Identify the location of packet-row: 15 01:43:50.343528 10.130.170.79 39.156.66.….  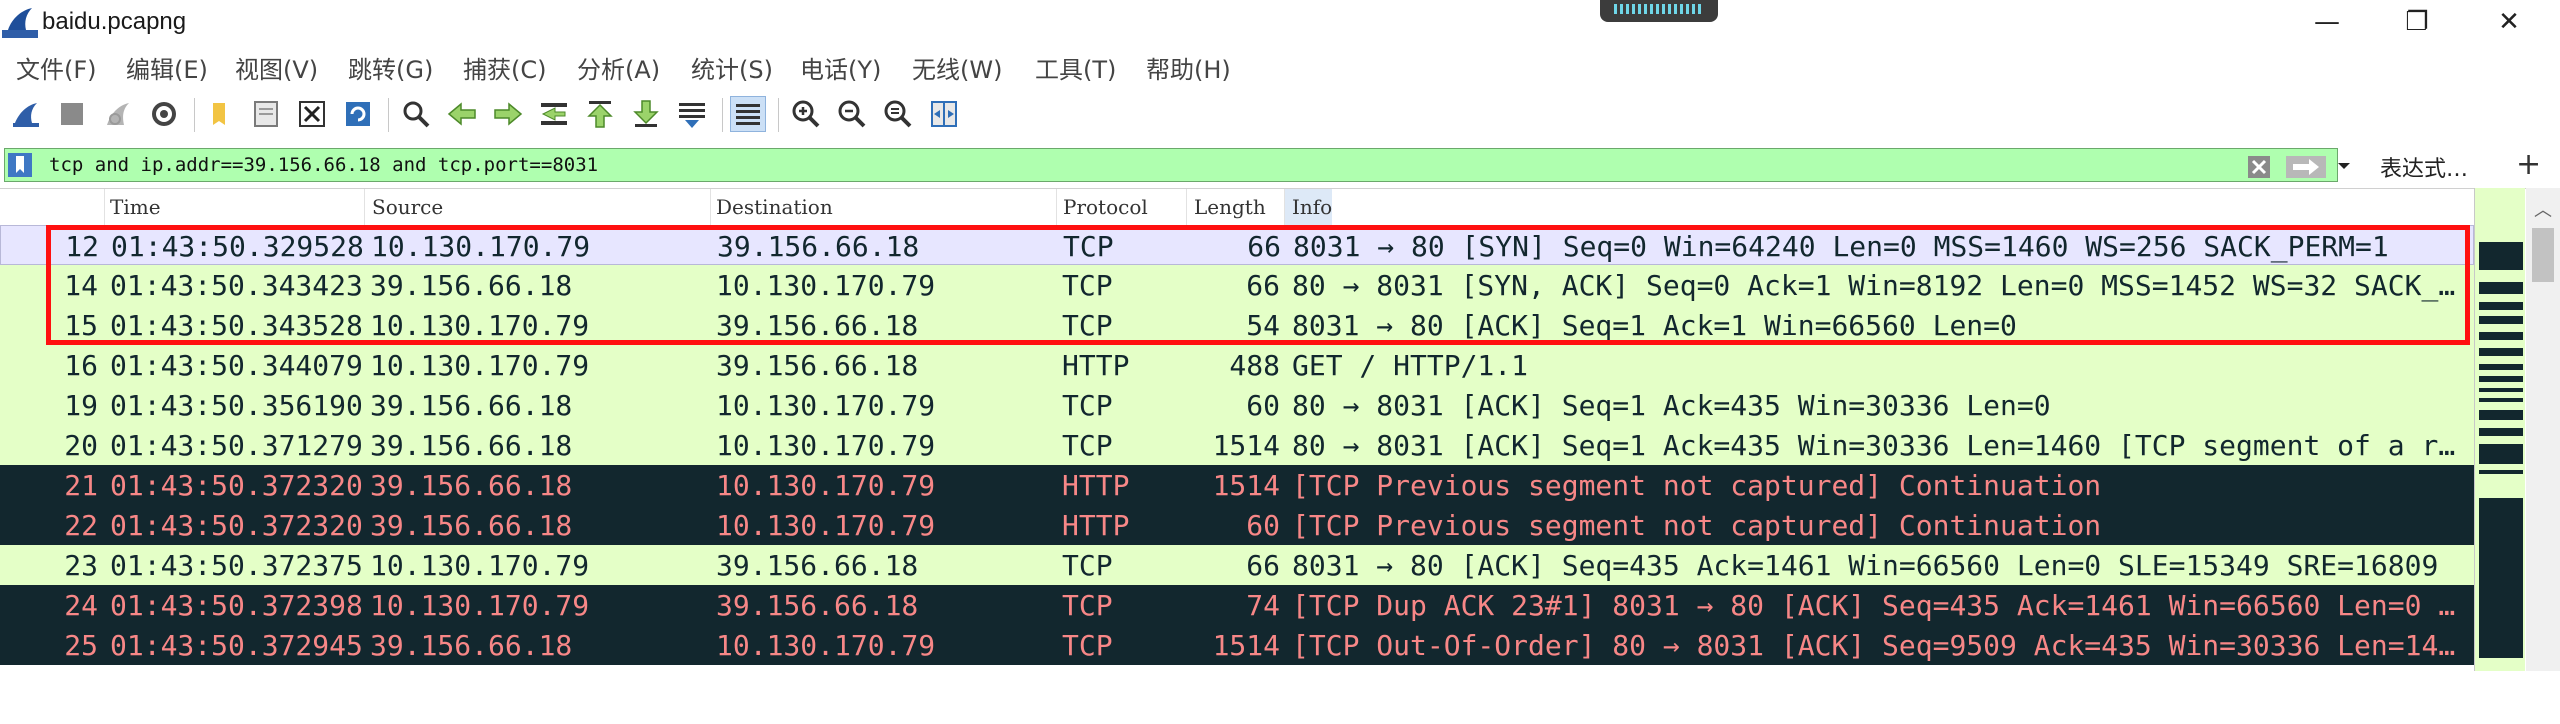
(1237, 325).